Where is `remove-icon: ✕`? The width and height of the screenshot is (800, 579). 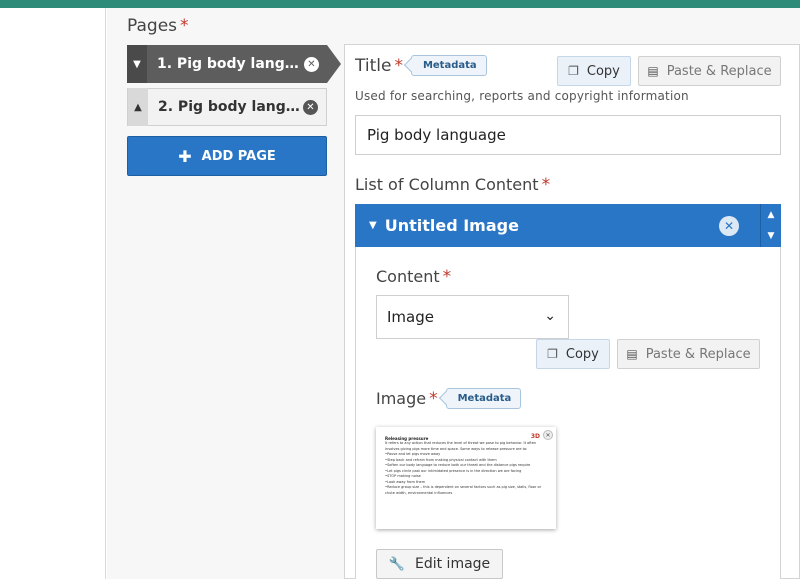 remove-icon: ✕ is located at coordinates (729, 226).